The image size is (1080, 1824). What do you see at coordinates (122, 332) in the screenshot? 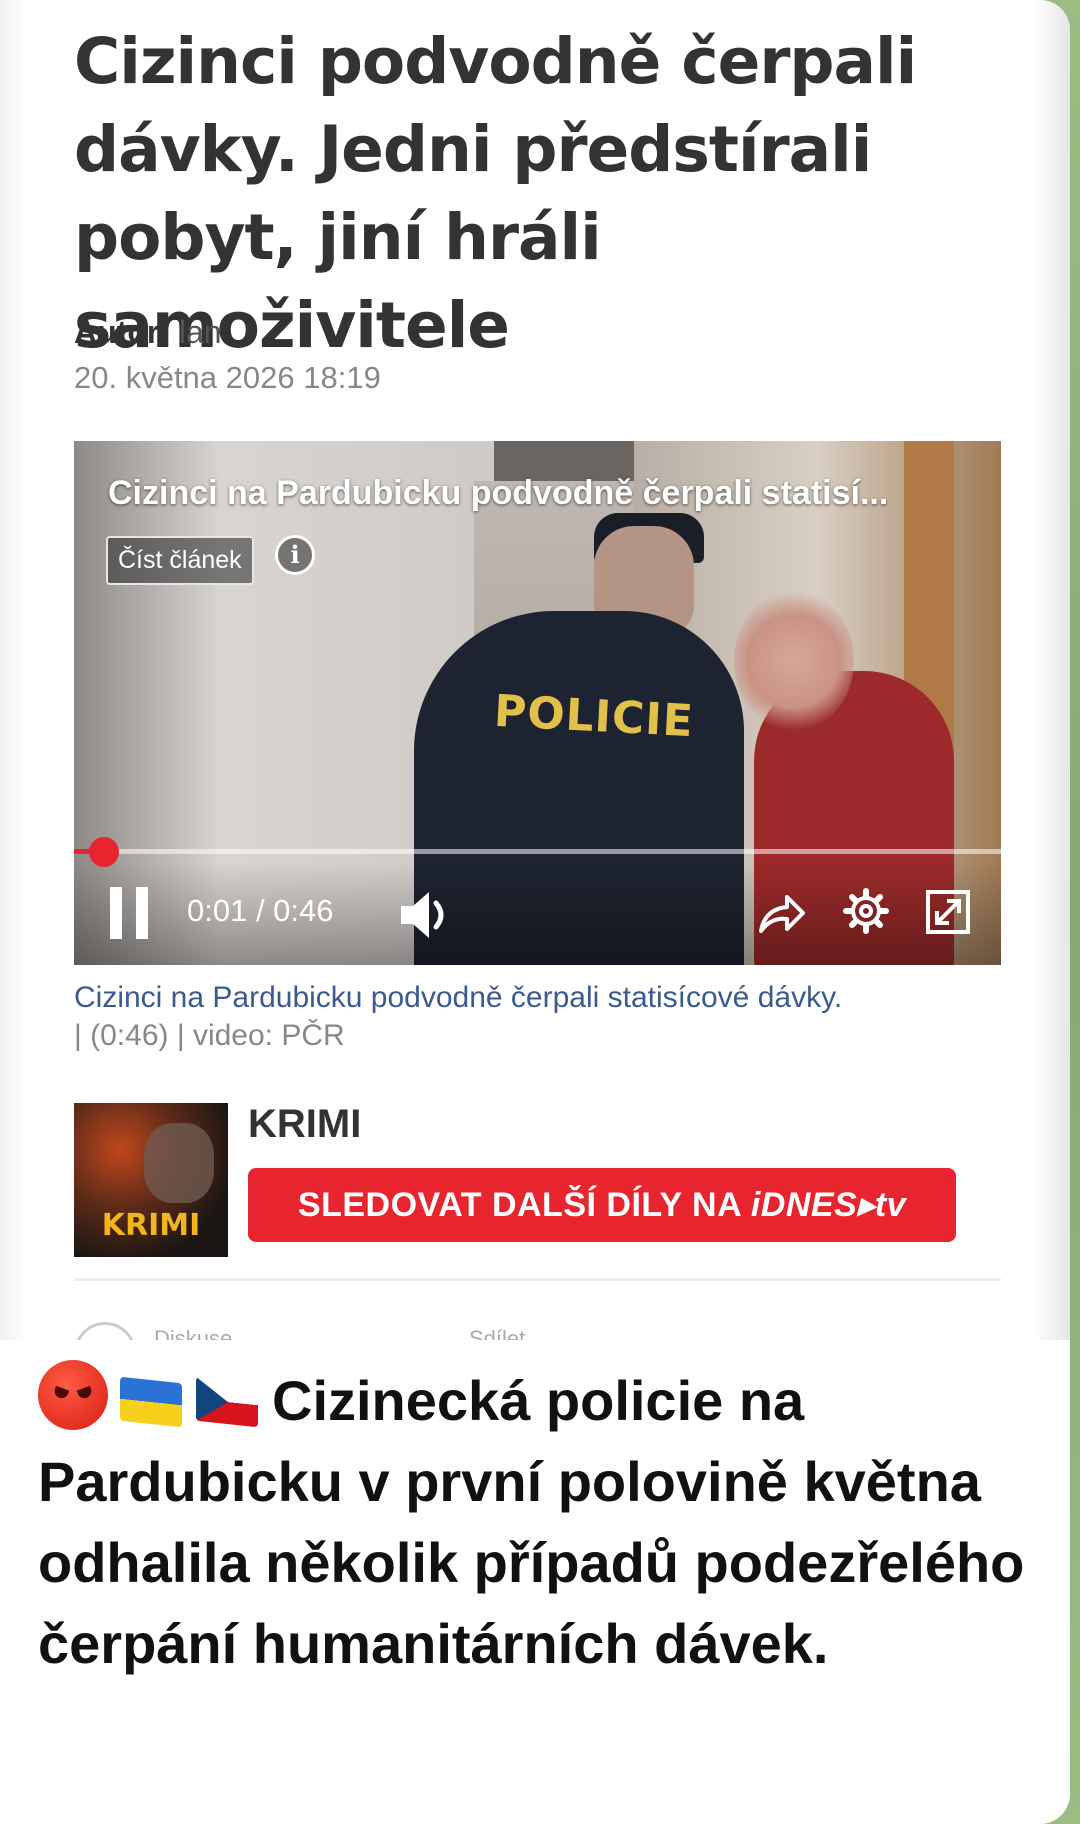
I see `author-label: Autor:` at bounding box center [122, 332].